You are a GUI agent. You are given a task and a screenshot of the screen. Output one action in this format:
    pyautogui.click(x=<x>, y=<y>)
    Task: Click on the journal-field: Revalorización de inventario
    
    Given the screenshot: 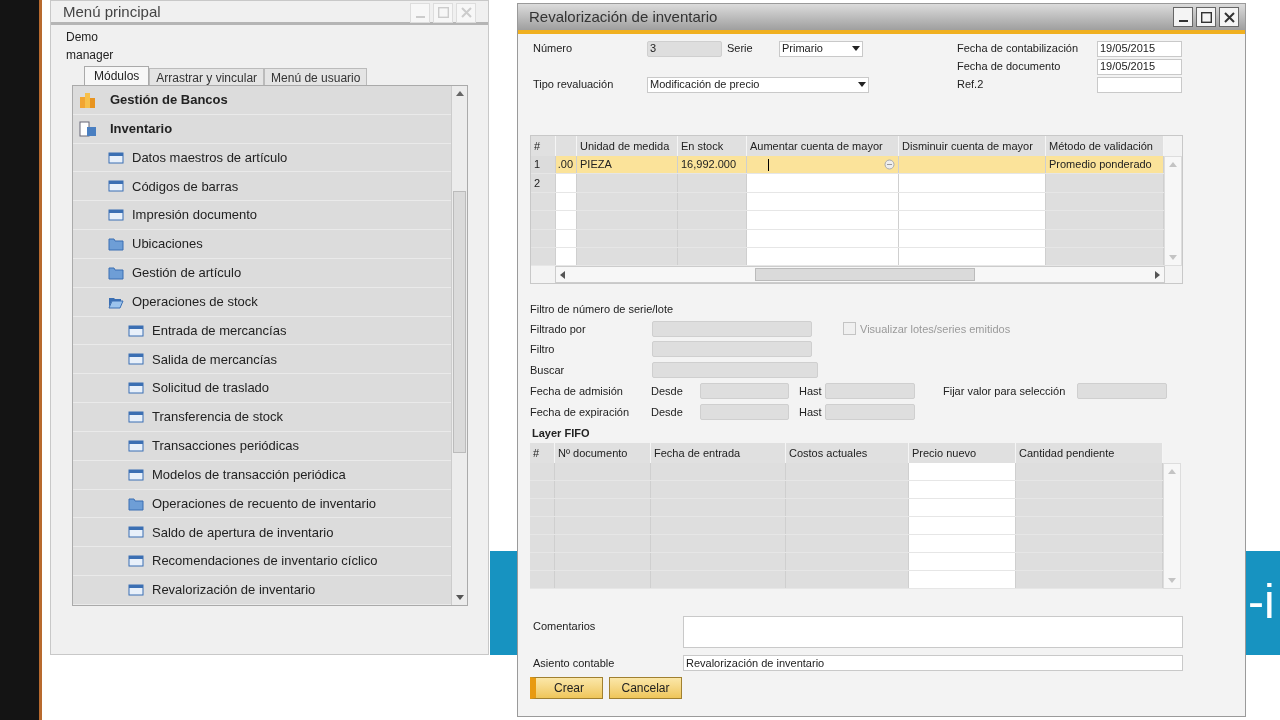 What is the action you would take?
    pyautogui.click(x=933, y=663)
    